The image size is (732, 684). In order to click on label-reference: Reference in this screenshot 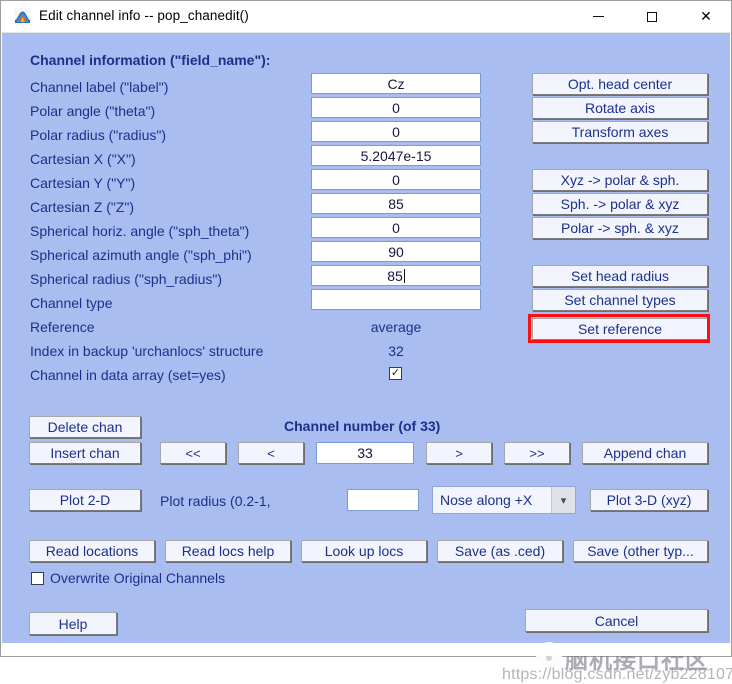, I will do `click(62, 327)`.